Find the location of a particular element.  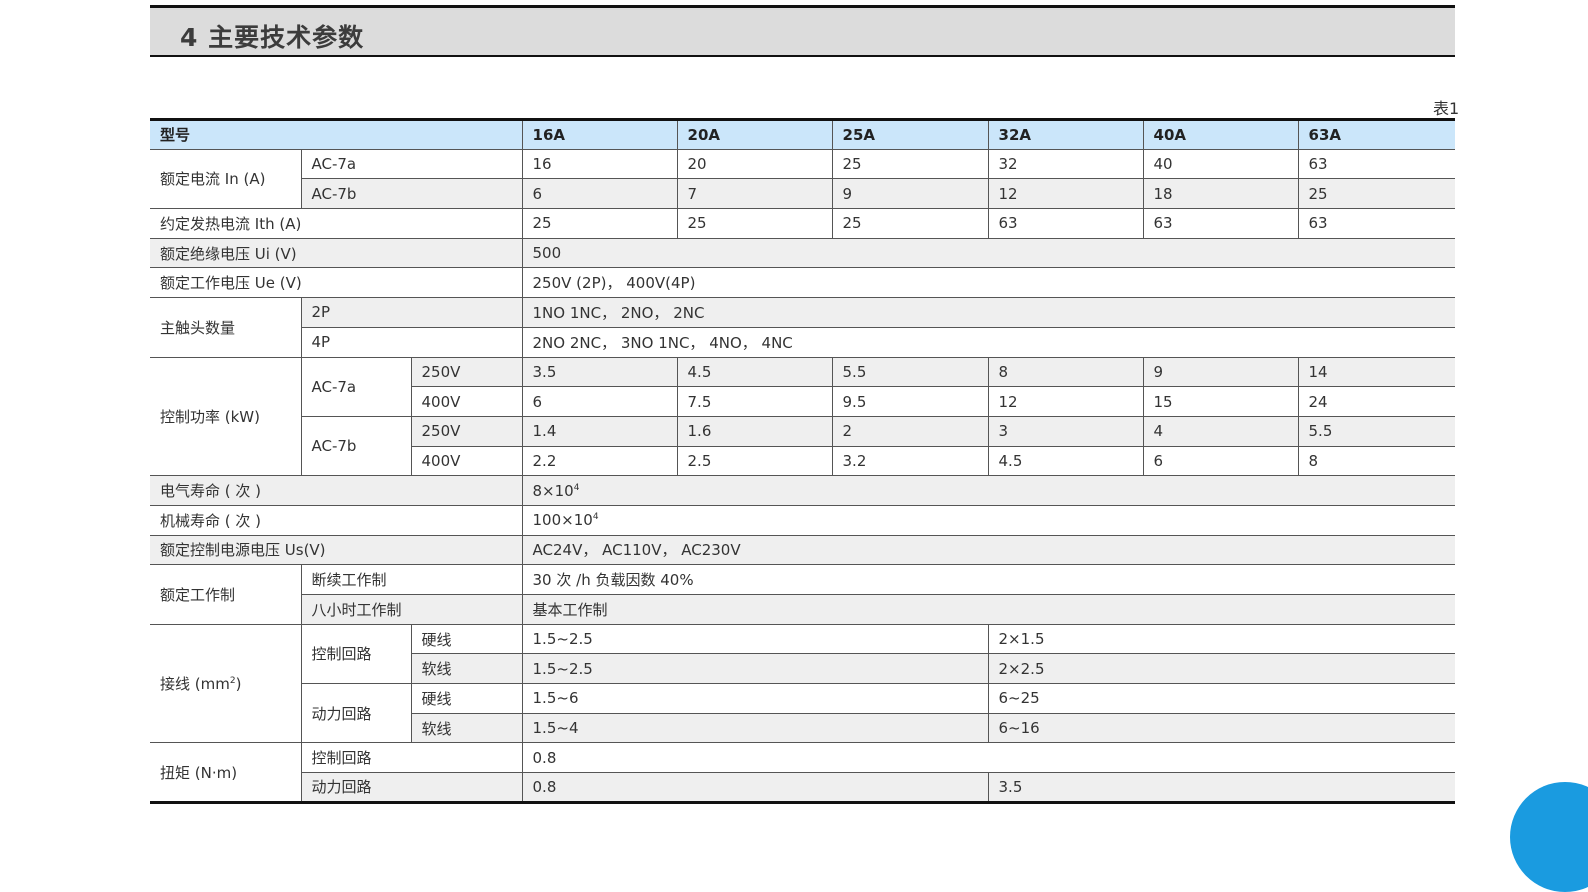

main-contacts-4p-label: 4P is located at coordinates (411, 342).